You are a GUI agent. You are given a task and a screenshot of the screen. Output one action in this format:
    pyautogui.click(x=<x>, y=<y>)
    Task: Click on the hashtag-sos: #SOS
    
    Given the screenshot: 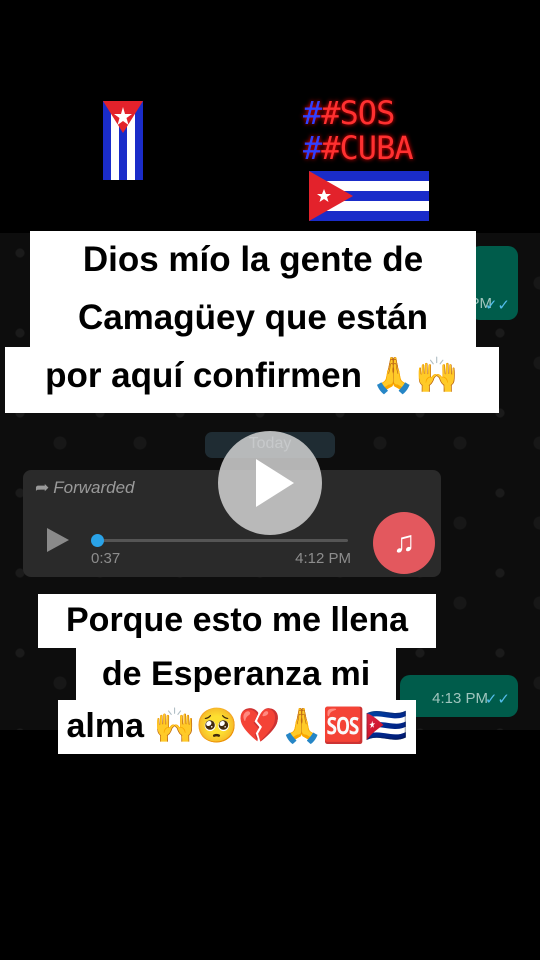 What is the action you would take?
    pyautogui.click(x=358, y=113)
    